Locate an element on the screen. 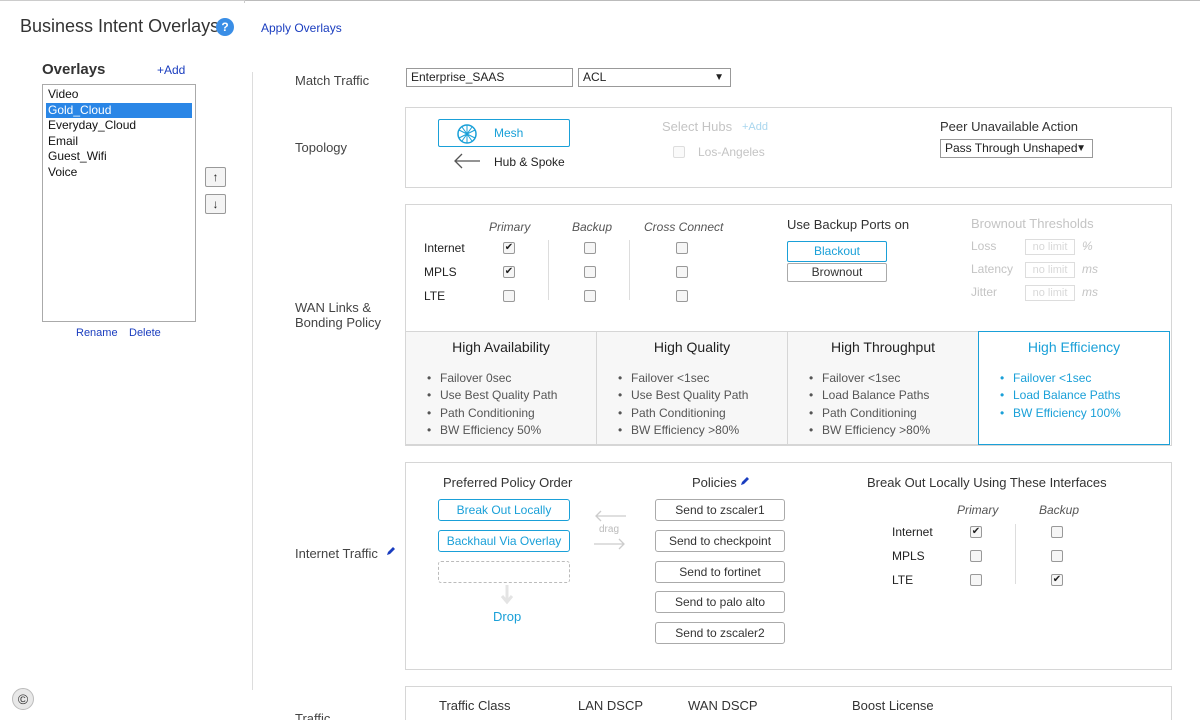 The width and height of the screenshot is (1200, 720). breakout-mpls-primary is located at coordinates (976, 556).